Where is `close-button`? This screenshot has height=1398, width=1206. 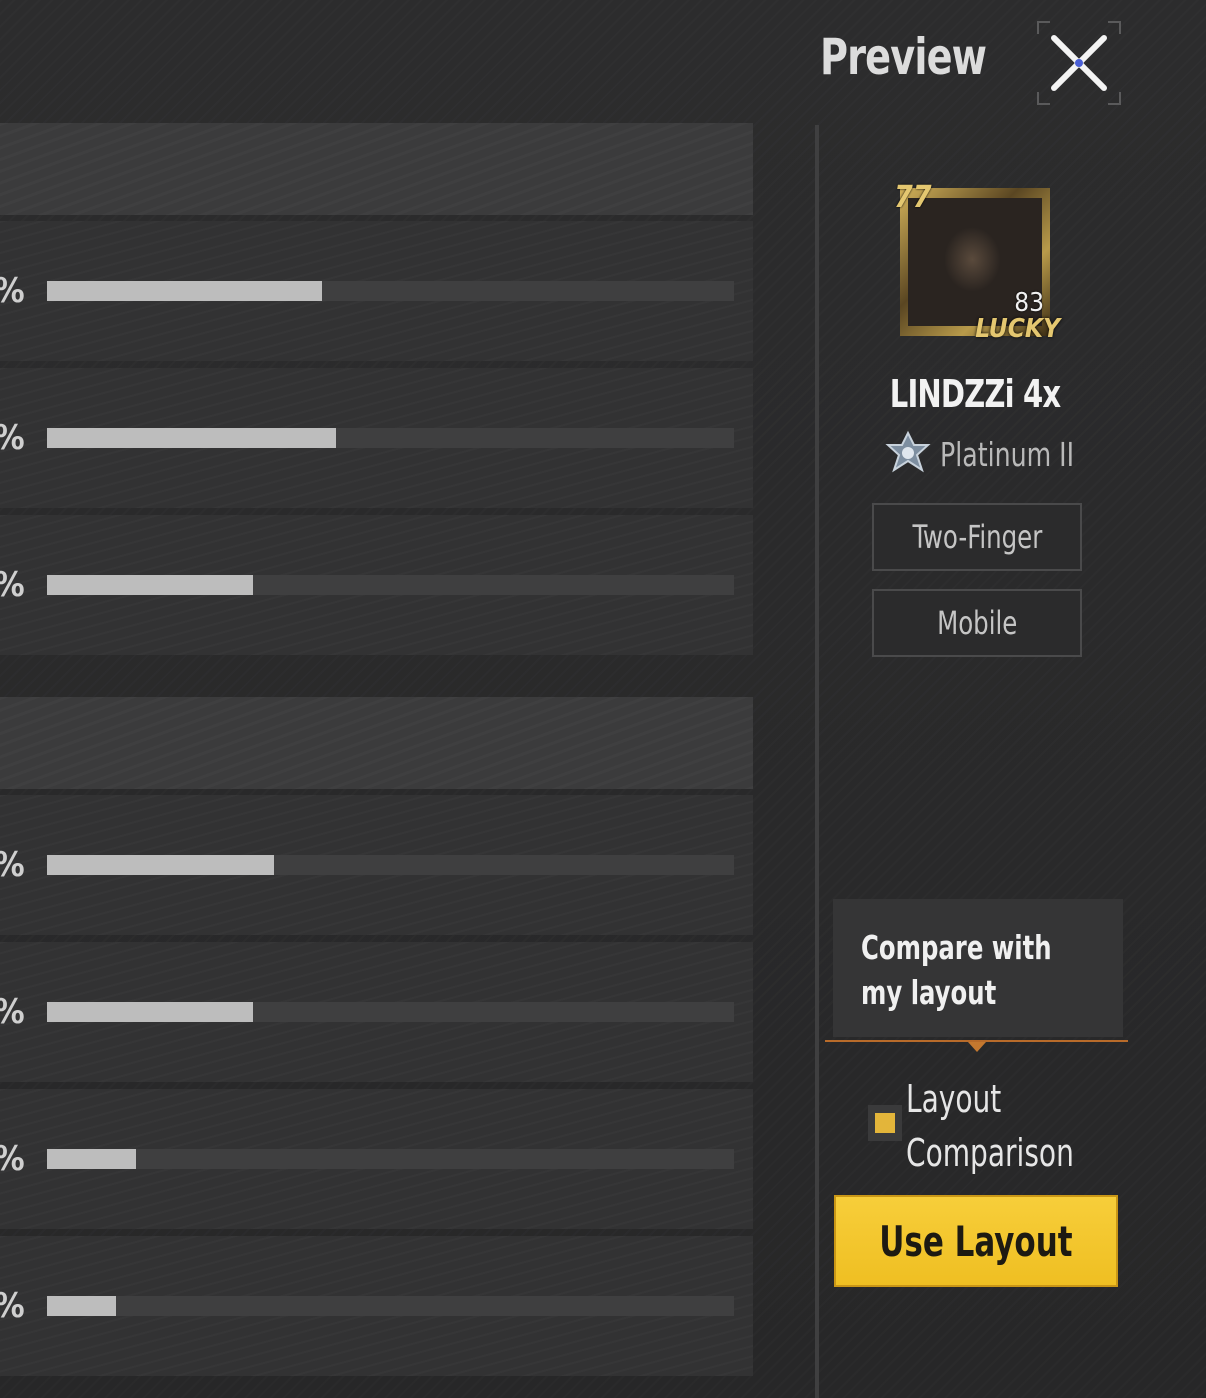 close-button is located at coordinates (1079, 63).